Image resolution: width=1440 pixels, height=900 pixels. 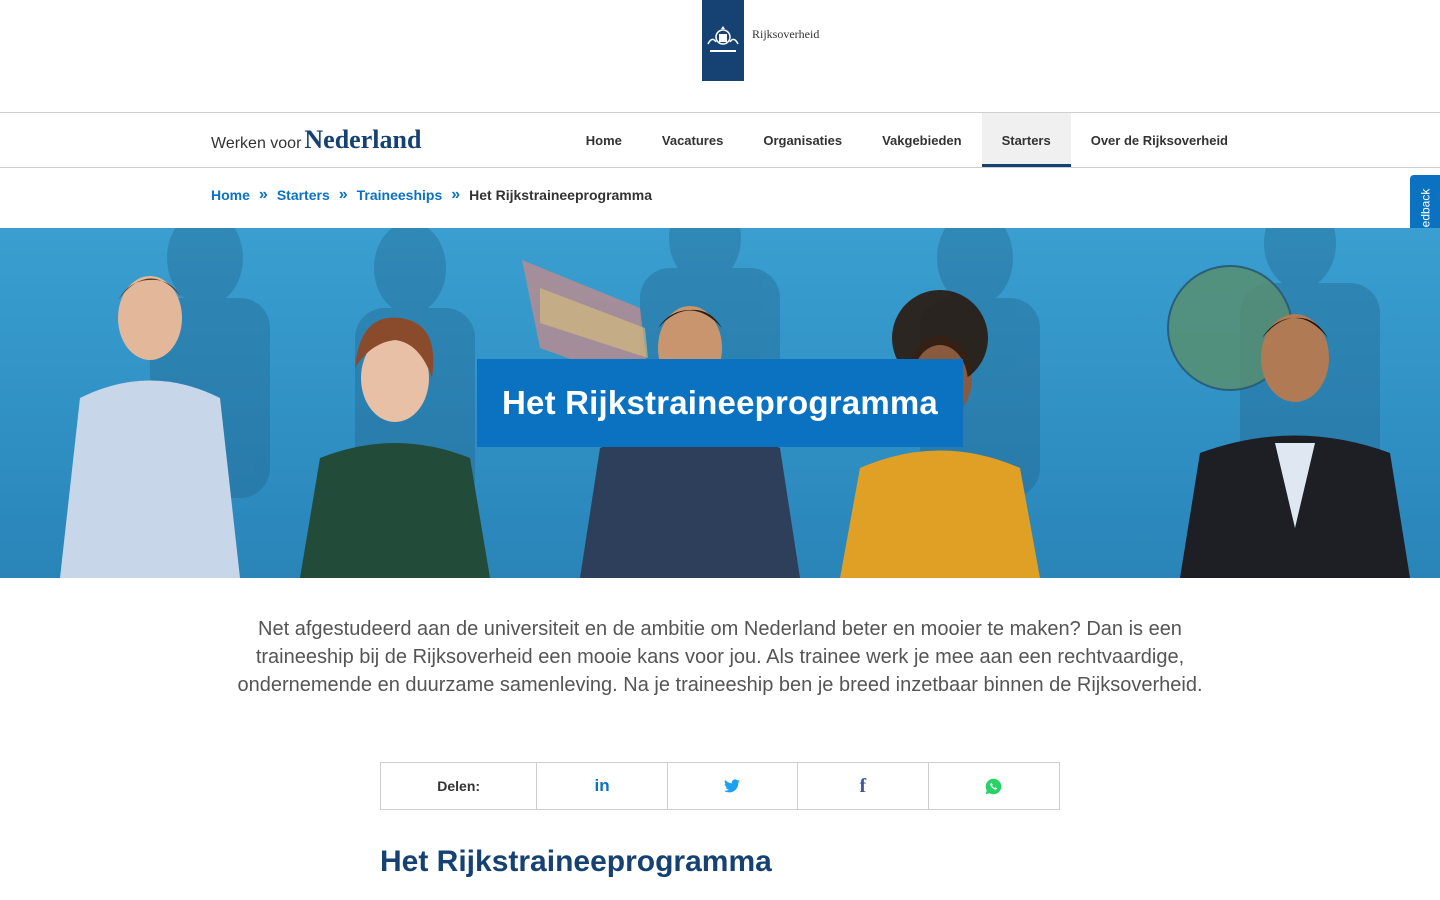 What do you see at coordinates (723, 40) in the screenshot?
I see `coat-of-arms-icon` at bounding box center [723, 40].